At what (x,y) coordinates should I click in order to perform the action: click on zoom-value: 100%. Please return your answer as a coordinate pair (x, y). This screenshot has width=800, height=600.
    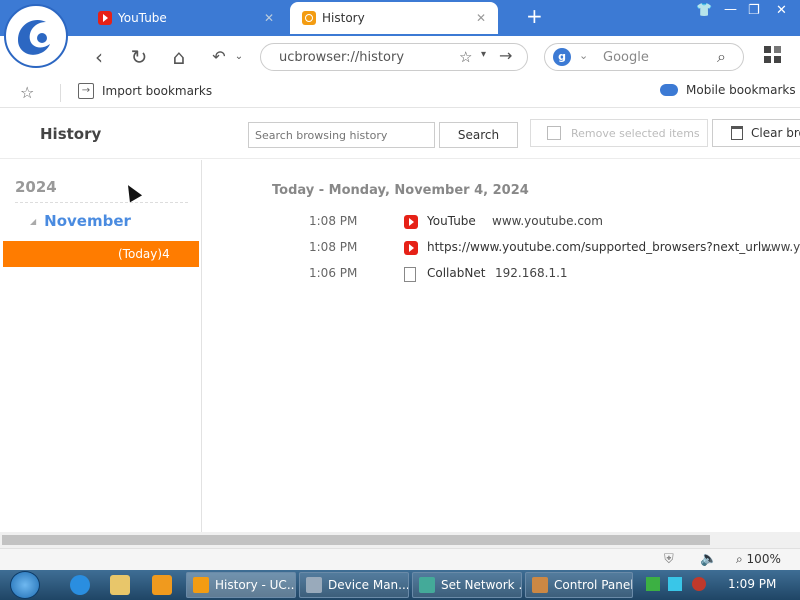
    Looking at the image, I should click on (763, 559).